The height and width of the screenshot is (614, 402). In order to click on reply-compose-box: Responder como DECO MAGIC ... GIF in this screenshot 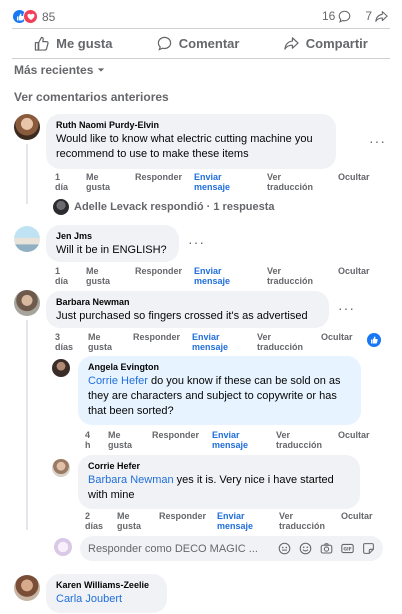, I will do `click(231, 548)`.